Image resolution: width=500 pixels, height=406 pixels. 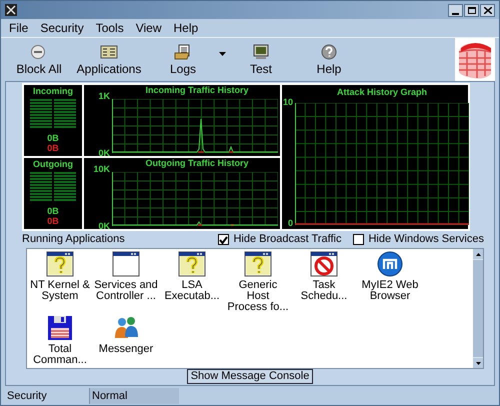 What do you see at coordinates (287, 102) in the screenshot?
I see `axis-label: 10` at bounding box center [287, 102].